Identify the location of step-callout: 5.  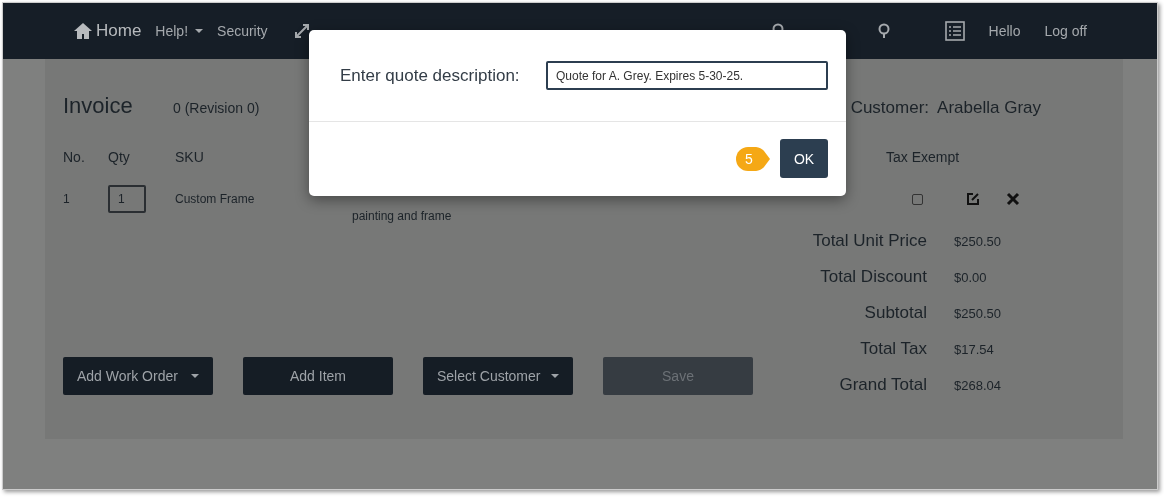
(752, 158).